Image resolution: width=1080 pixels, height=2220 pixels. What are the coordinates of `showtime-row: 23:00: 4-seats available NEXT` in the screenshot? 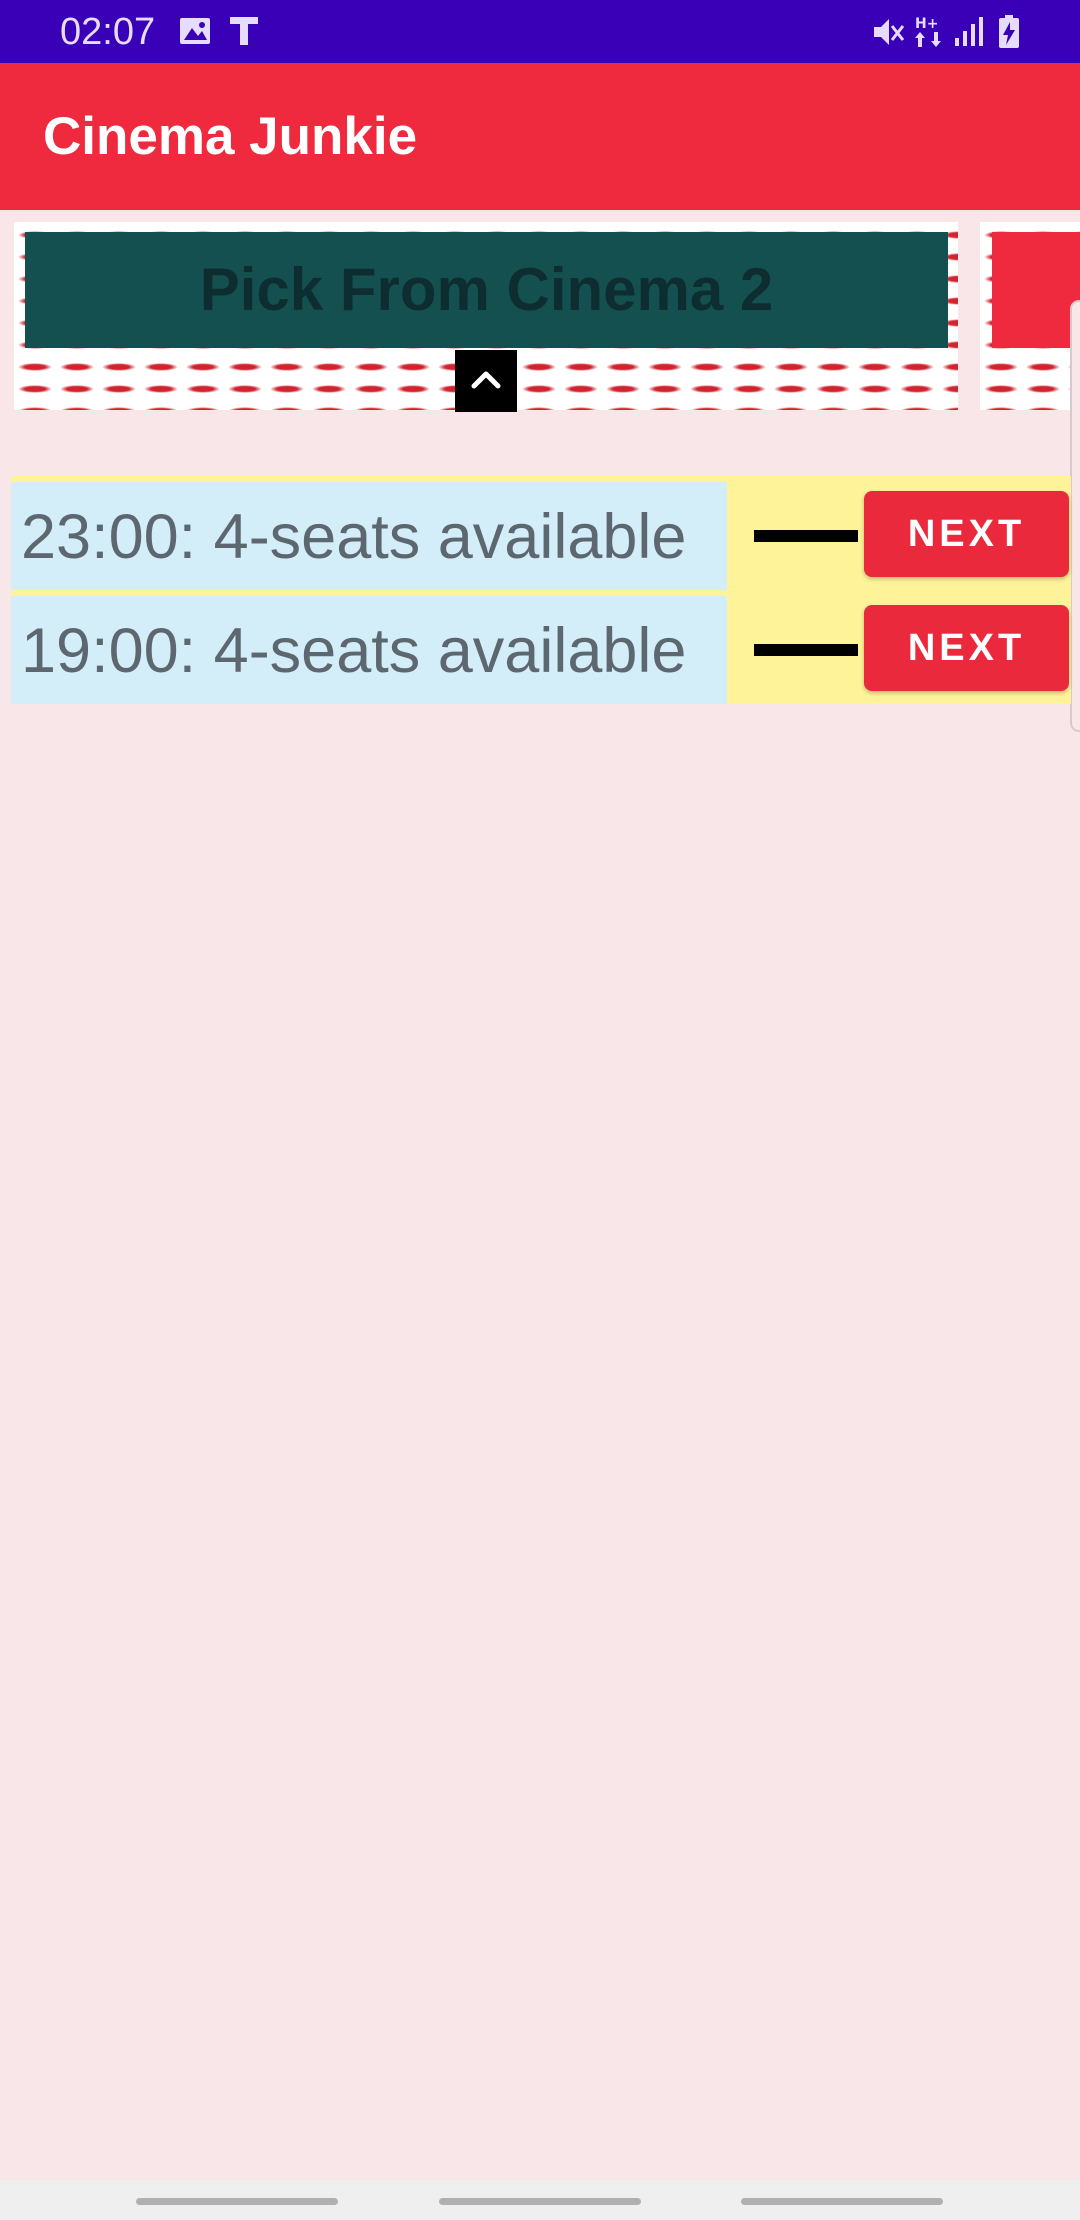 It's located at (541, 536).